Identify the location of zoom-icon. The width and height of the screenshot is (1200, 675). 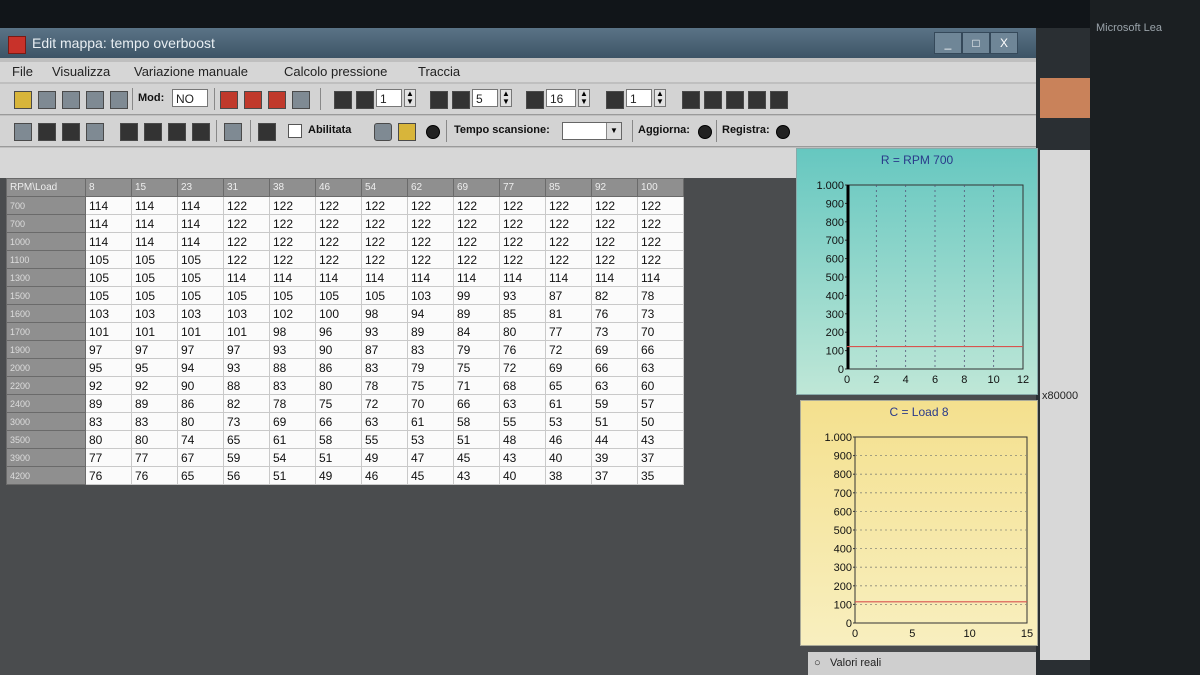
(95, 132).